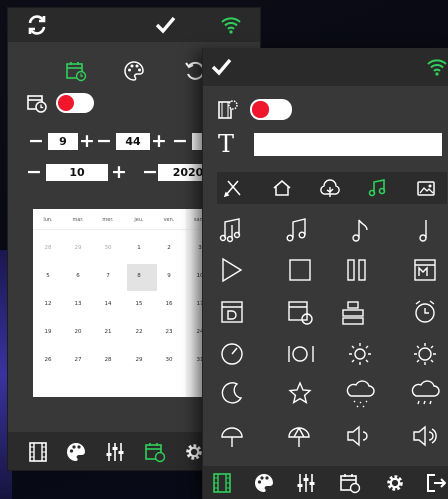 The height and width of the screenshot is (499, 448). What do you see at coordinates (87, 141) in the screenshot?
I see `hours-plus-button: +` at bounding box center [87, 141].